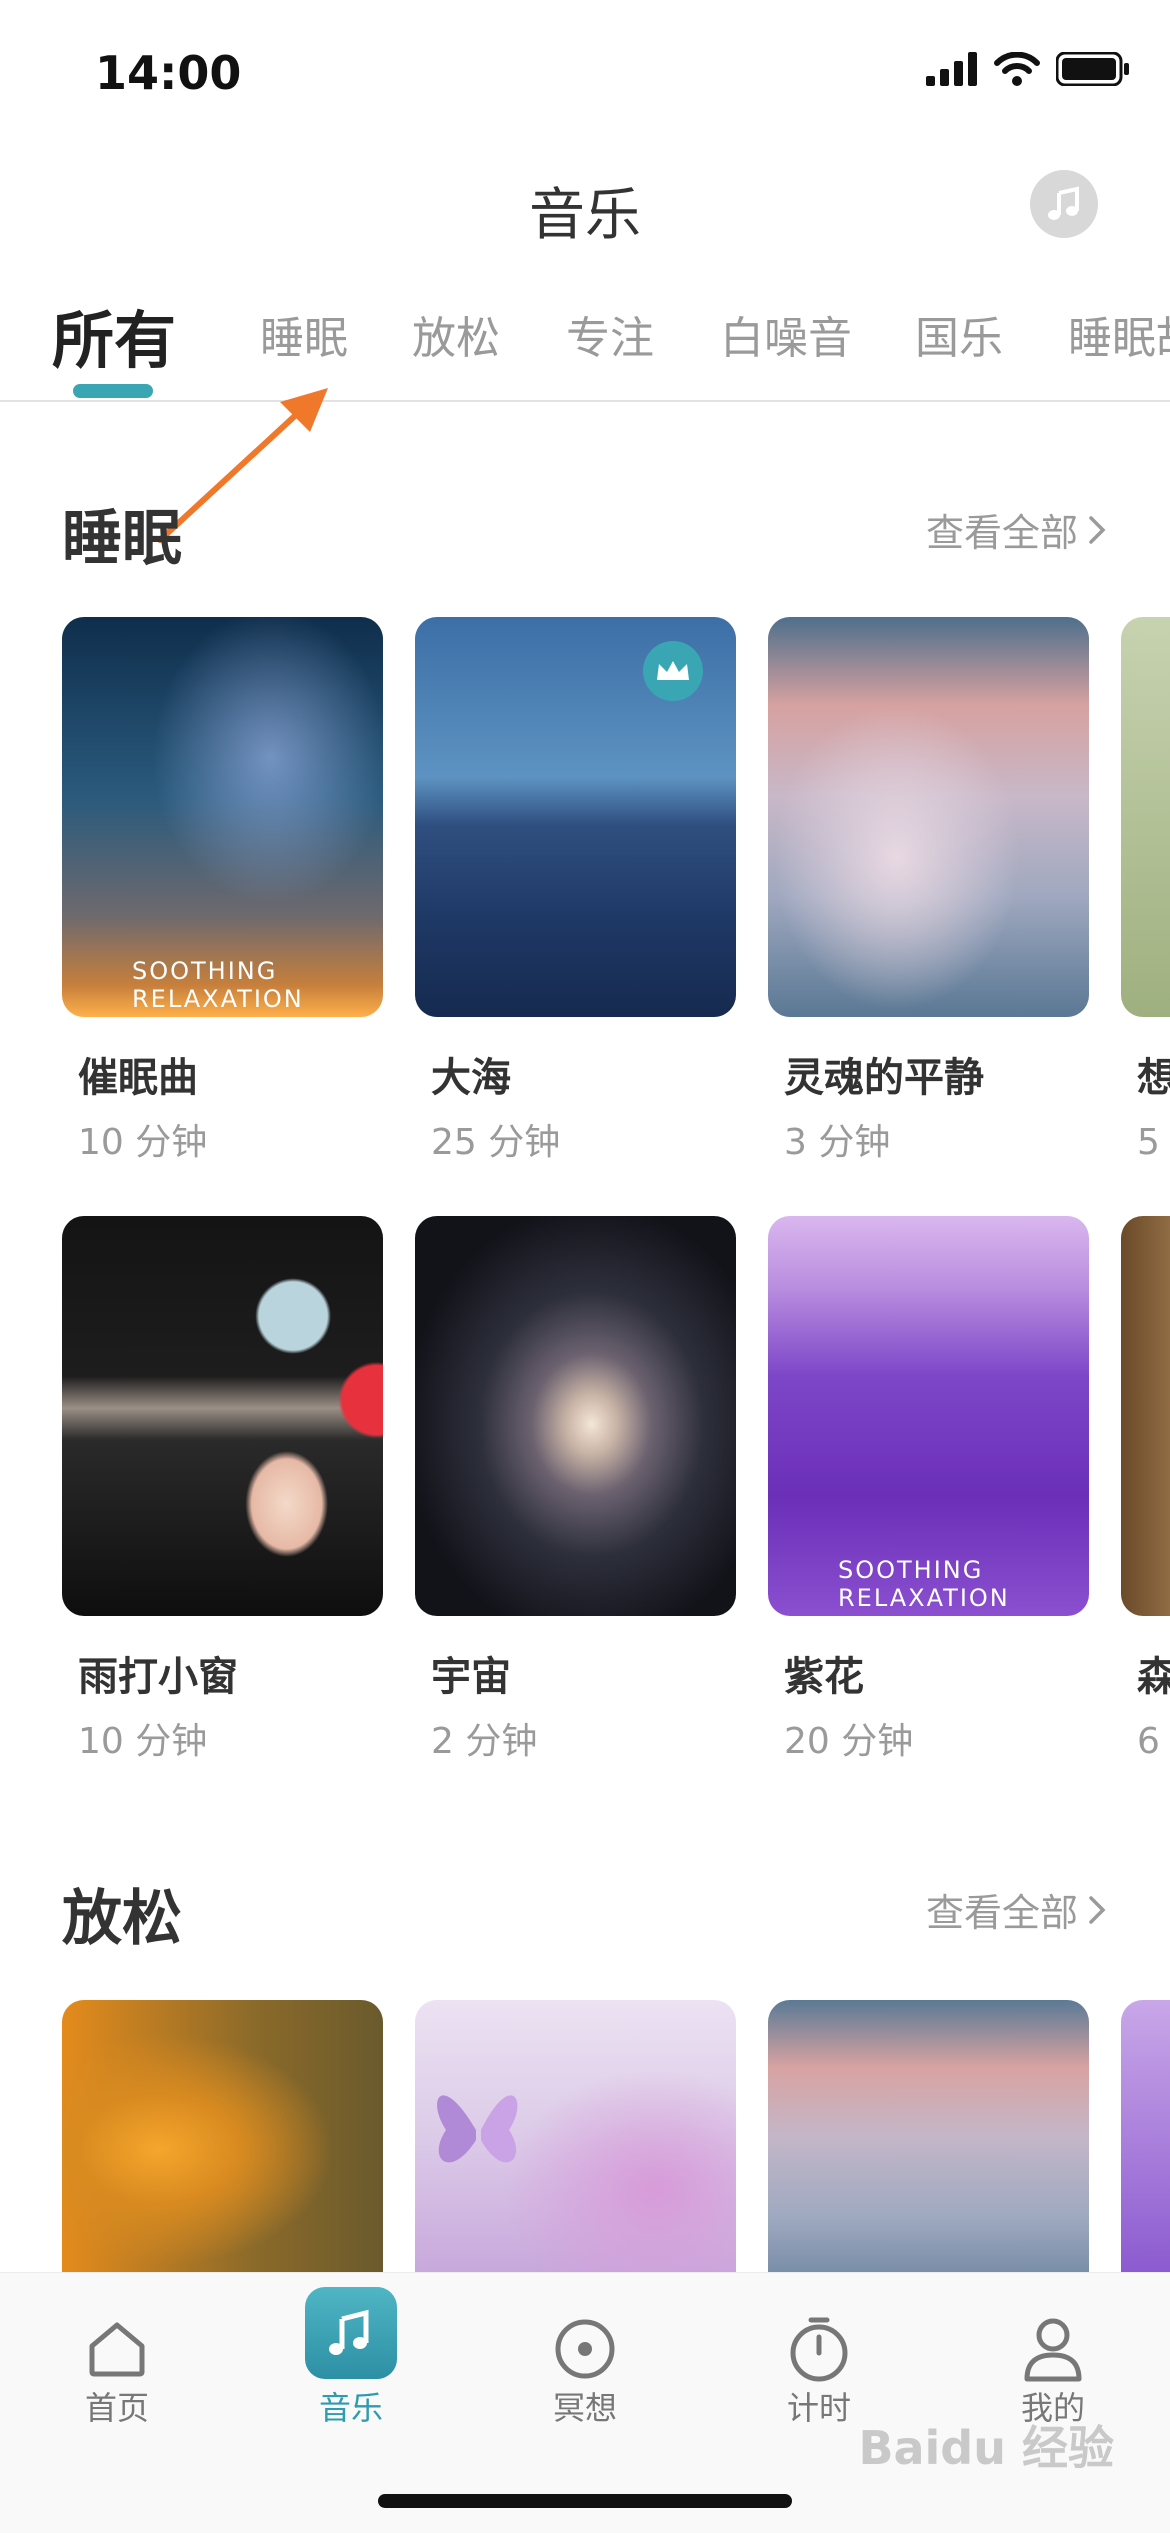  I want to click on card-title: 大海, so click(471, 1078).